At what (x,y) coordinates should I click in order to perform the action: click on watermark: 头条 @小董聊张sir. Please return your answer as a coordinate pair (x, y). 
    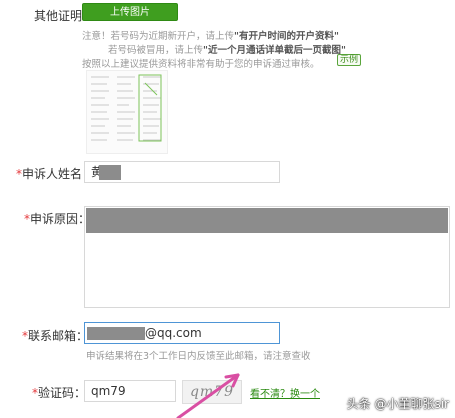
    Looking at the image, I should click on (397, 404).